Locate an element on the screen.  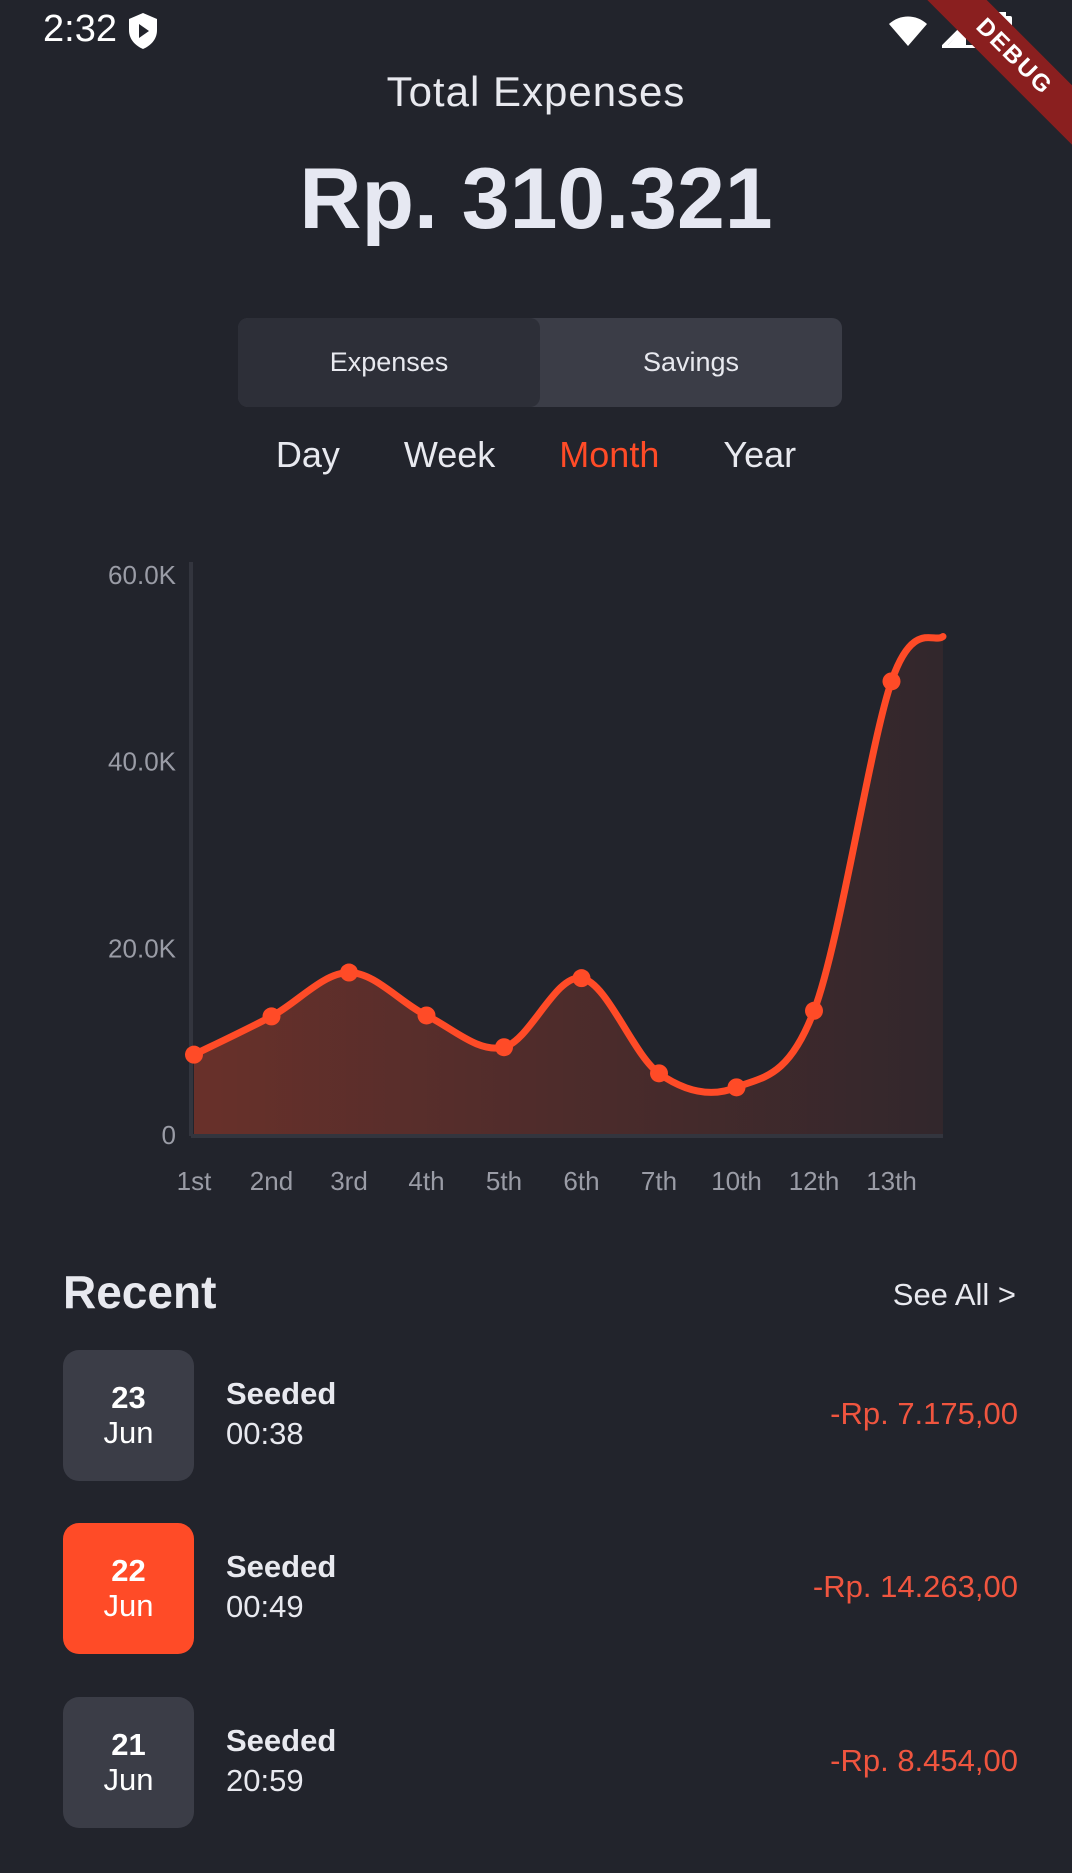
status-bar: 2:32 DEBUG is located at coordinates (536, 78).